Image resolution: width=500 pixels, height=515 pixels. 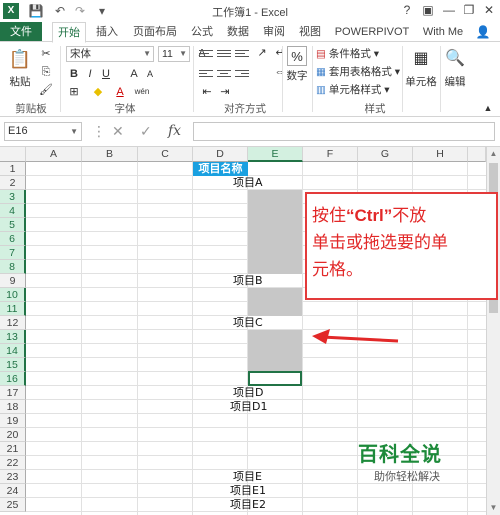 What do you see at coordinates (13, 463) in the screenshot?
I see `row-header-22: 22` at bounding box center [13, 463].